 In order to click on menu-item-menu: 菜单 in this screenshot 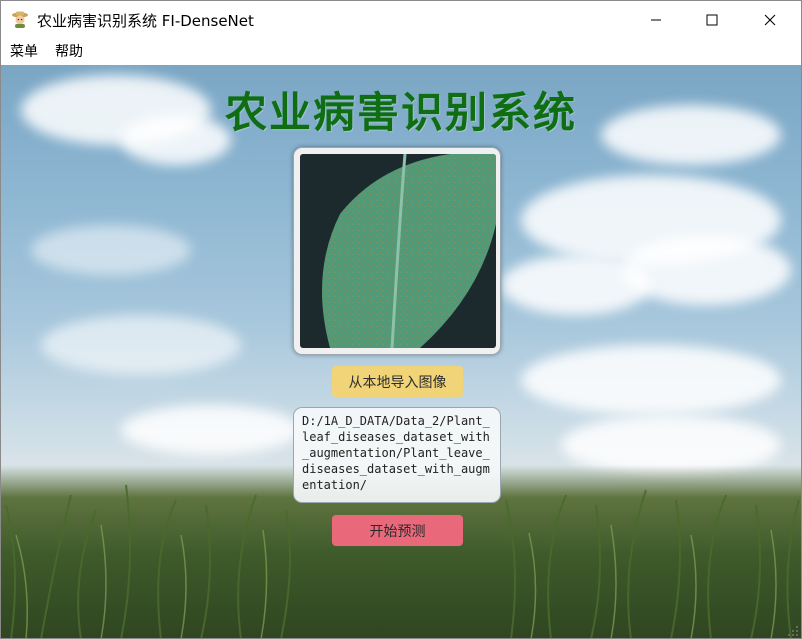, I will do `click(24, 52)`.